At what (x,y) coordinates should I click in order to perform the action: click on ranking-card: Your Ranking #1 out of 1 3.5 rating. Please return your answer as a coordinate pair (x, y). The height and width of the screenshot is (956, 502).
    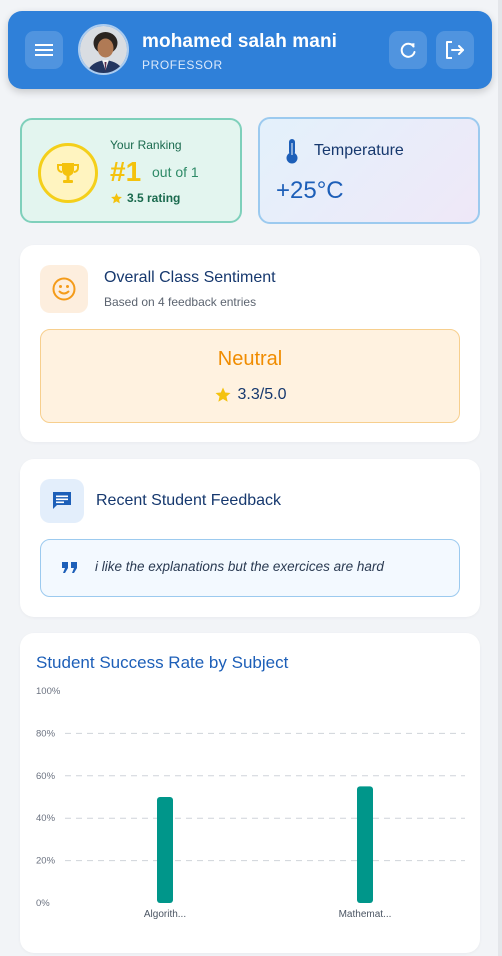
    Looking at the image, I should click on (131, 170).